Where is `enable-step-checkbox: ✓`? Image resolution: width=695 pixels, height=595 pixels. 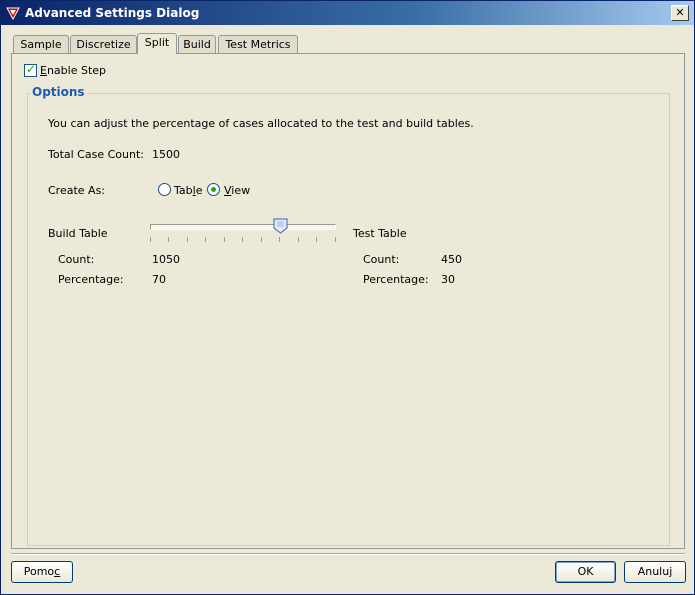
enable-step-checkbox: ✓ is located at coordinates (30, 69).